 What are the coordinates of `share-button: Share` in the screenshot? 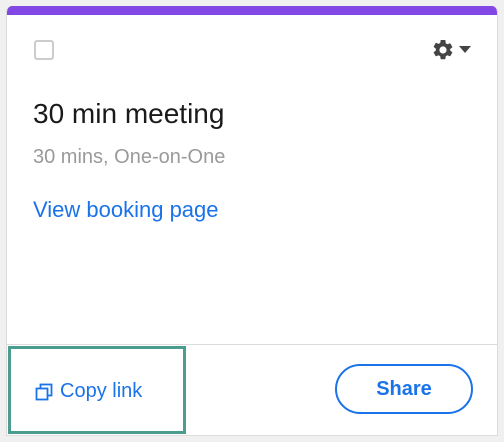 It's located at (404, 389).